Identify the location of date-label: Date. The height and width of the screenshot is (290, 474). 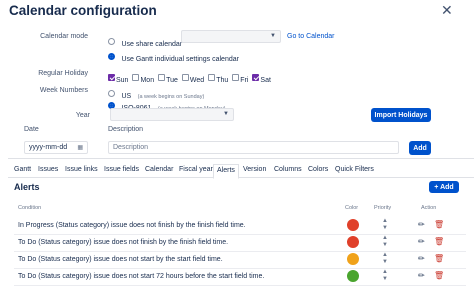
(31, 129).